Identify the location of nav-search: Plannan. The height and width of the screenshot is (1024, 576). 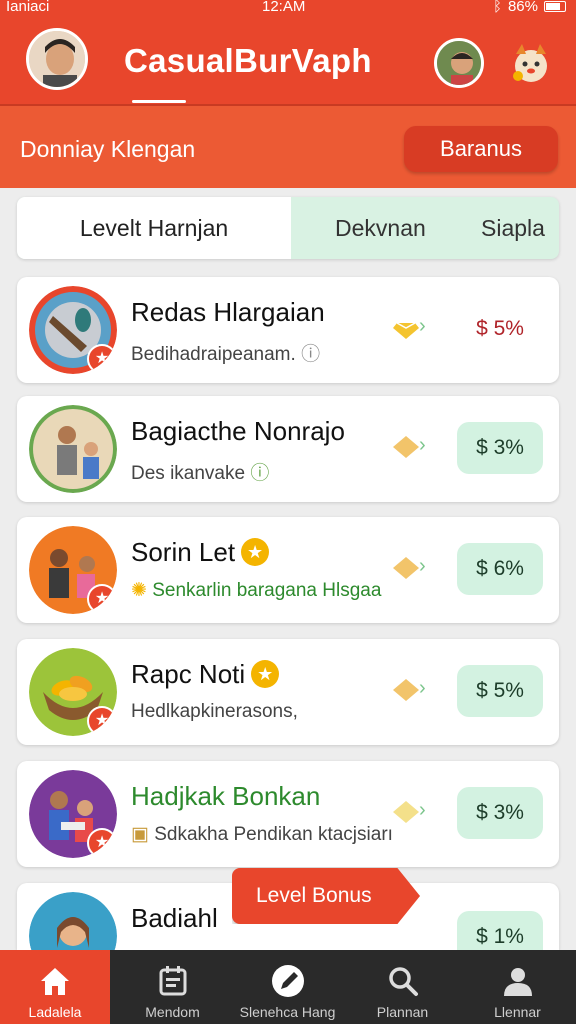
(402, 987).